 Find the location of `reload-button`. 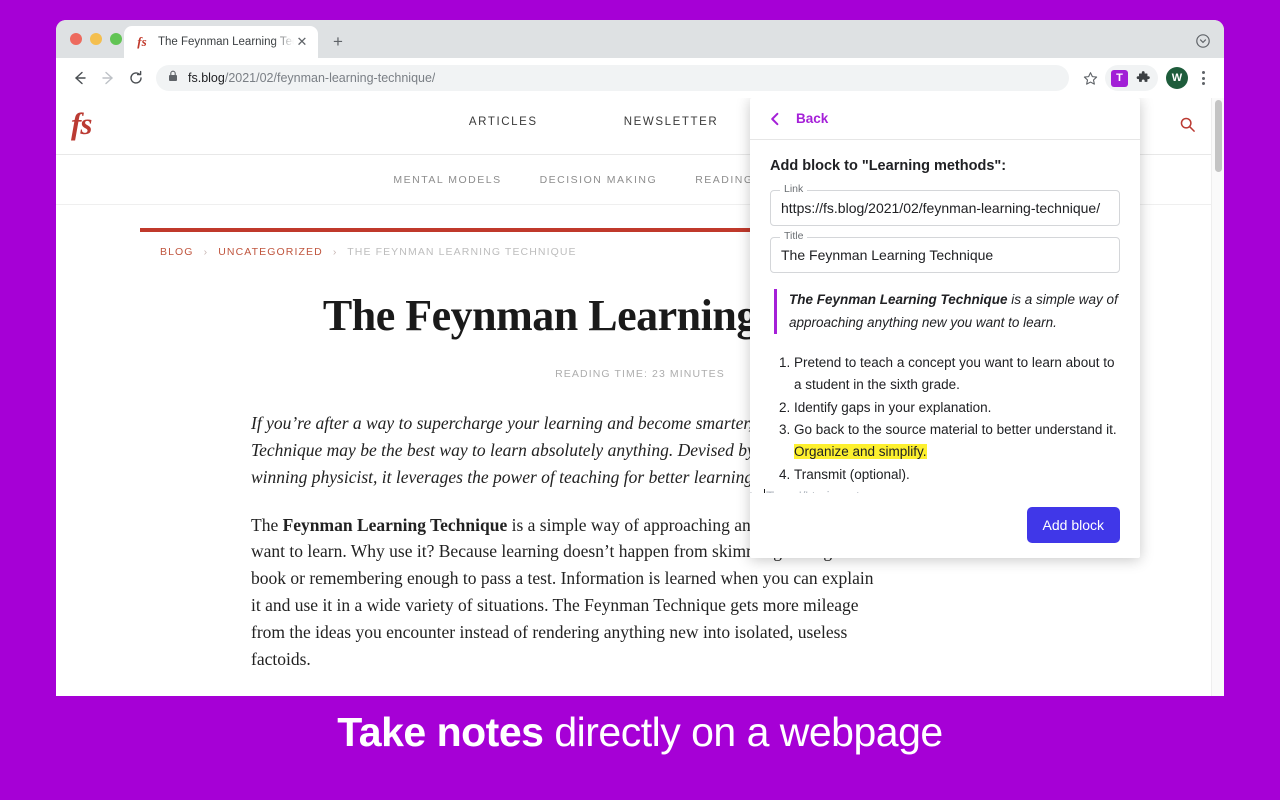

reload-button is located at coordinates (136, 78).